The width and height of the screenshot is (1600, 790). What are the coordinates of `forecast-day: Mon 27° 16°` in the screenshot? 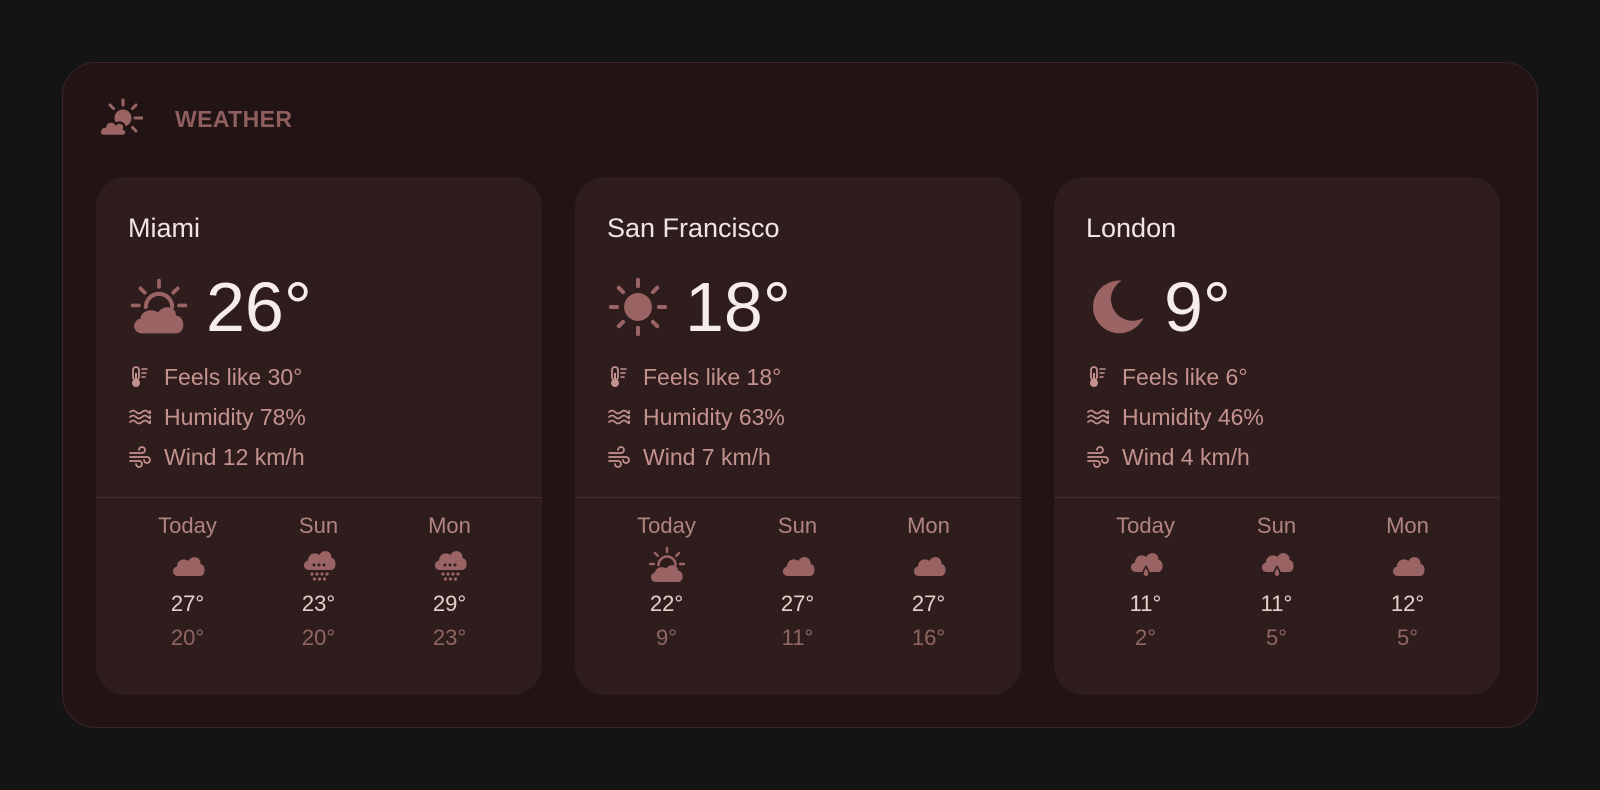 It's located at (928, 581).